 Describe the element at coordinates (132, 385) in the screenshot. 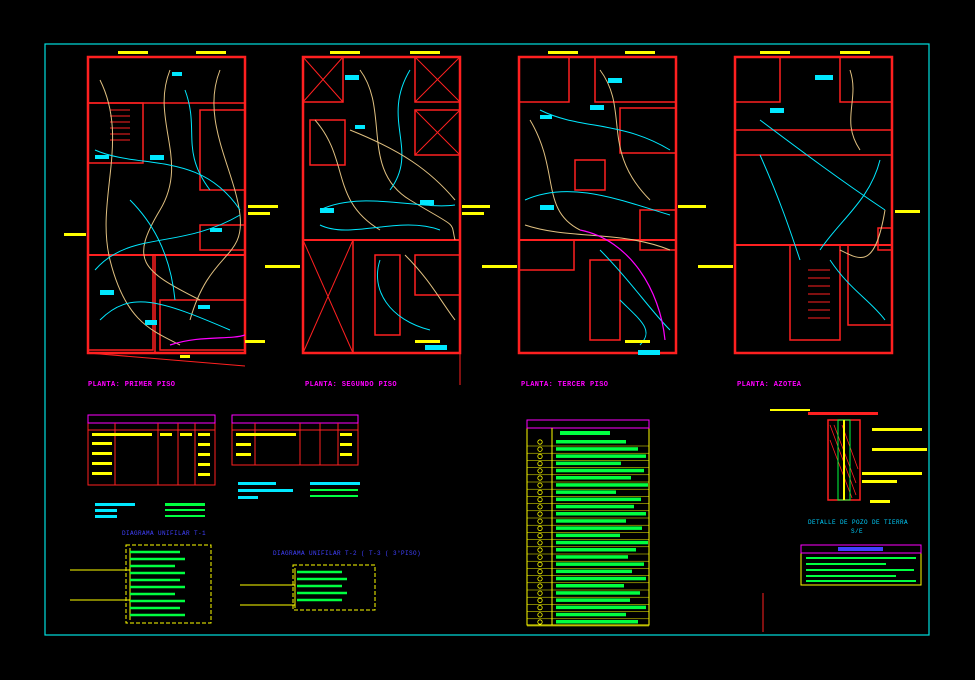

I see `plan-title-primer-piso: PLANTA: PRIMER PISO` at that location.